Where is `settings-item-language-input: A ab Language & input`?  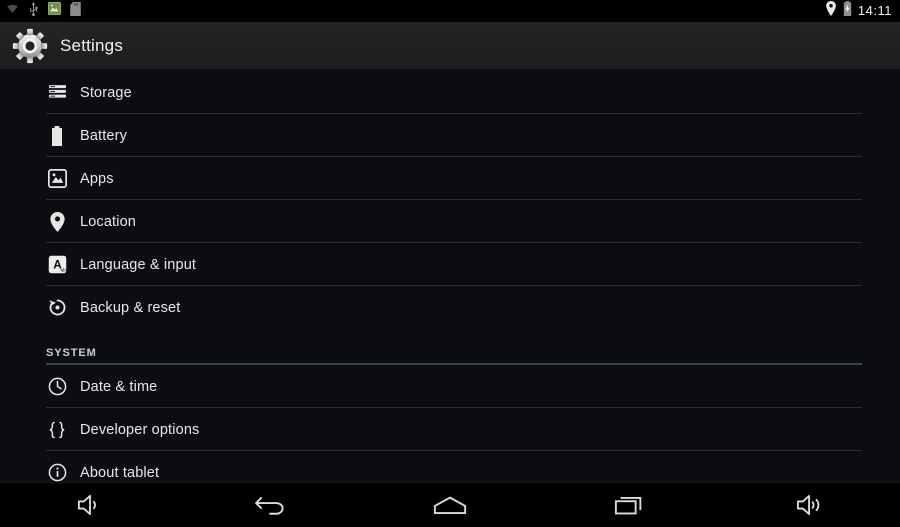
settings-item-language-input: A ab Language & input is located at coordinates (450, 264).